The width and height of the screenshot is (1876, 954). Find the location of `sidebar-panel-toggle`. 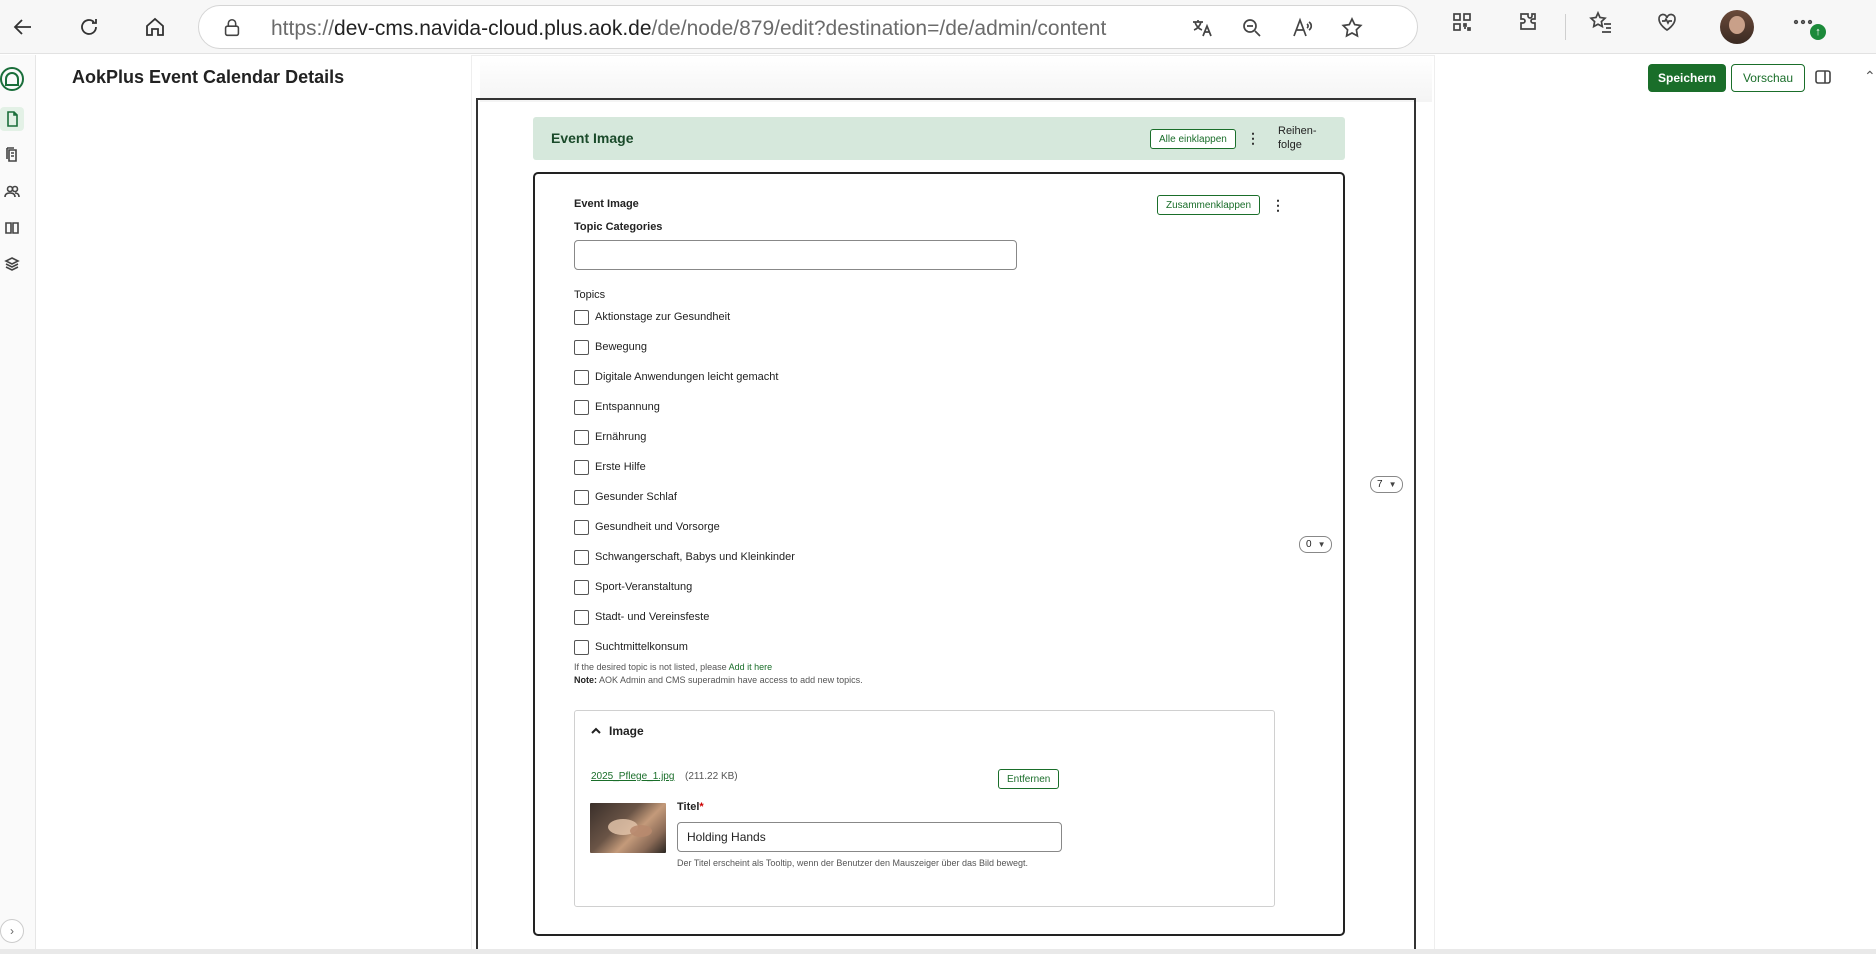

sidebar-panel-toggle is located at coordinates (1823, 77).